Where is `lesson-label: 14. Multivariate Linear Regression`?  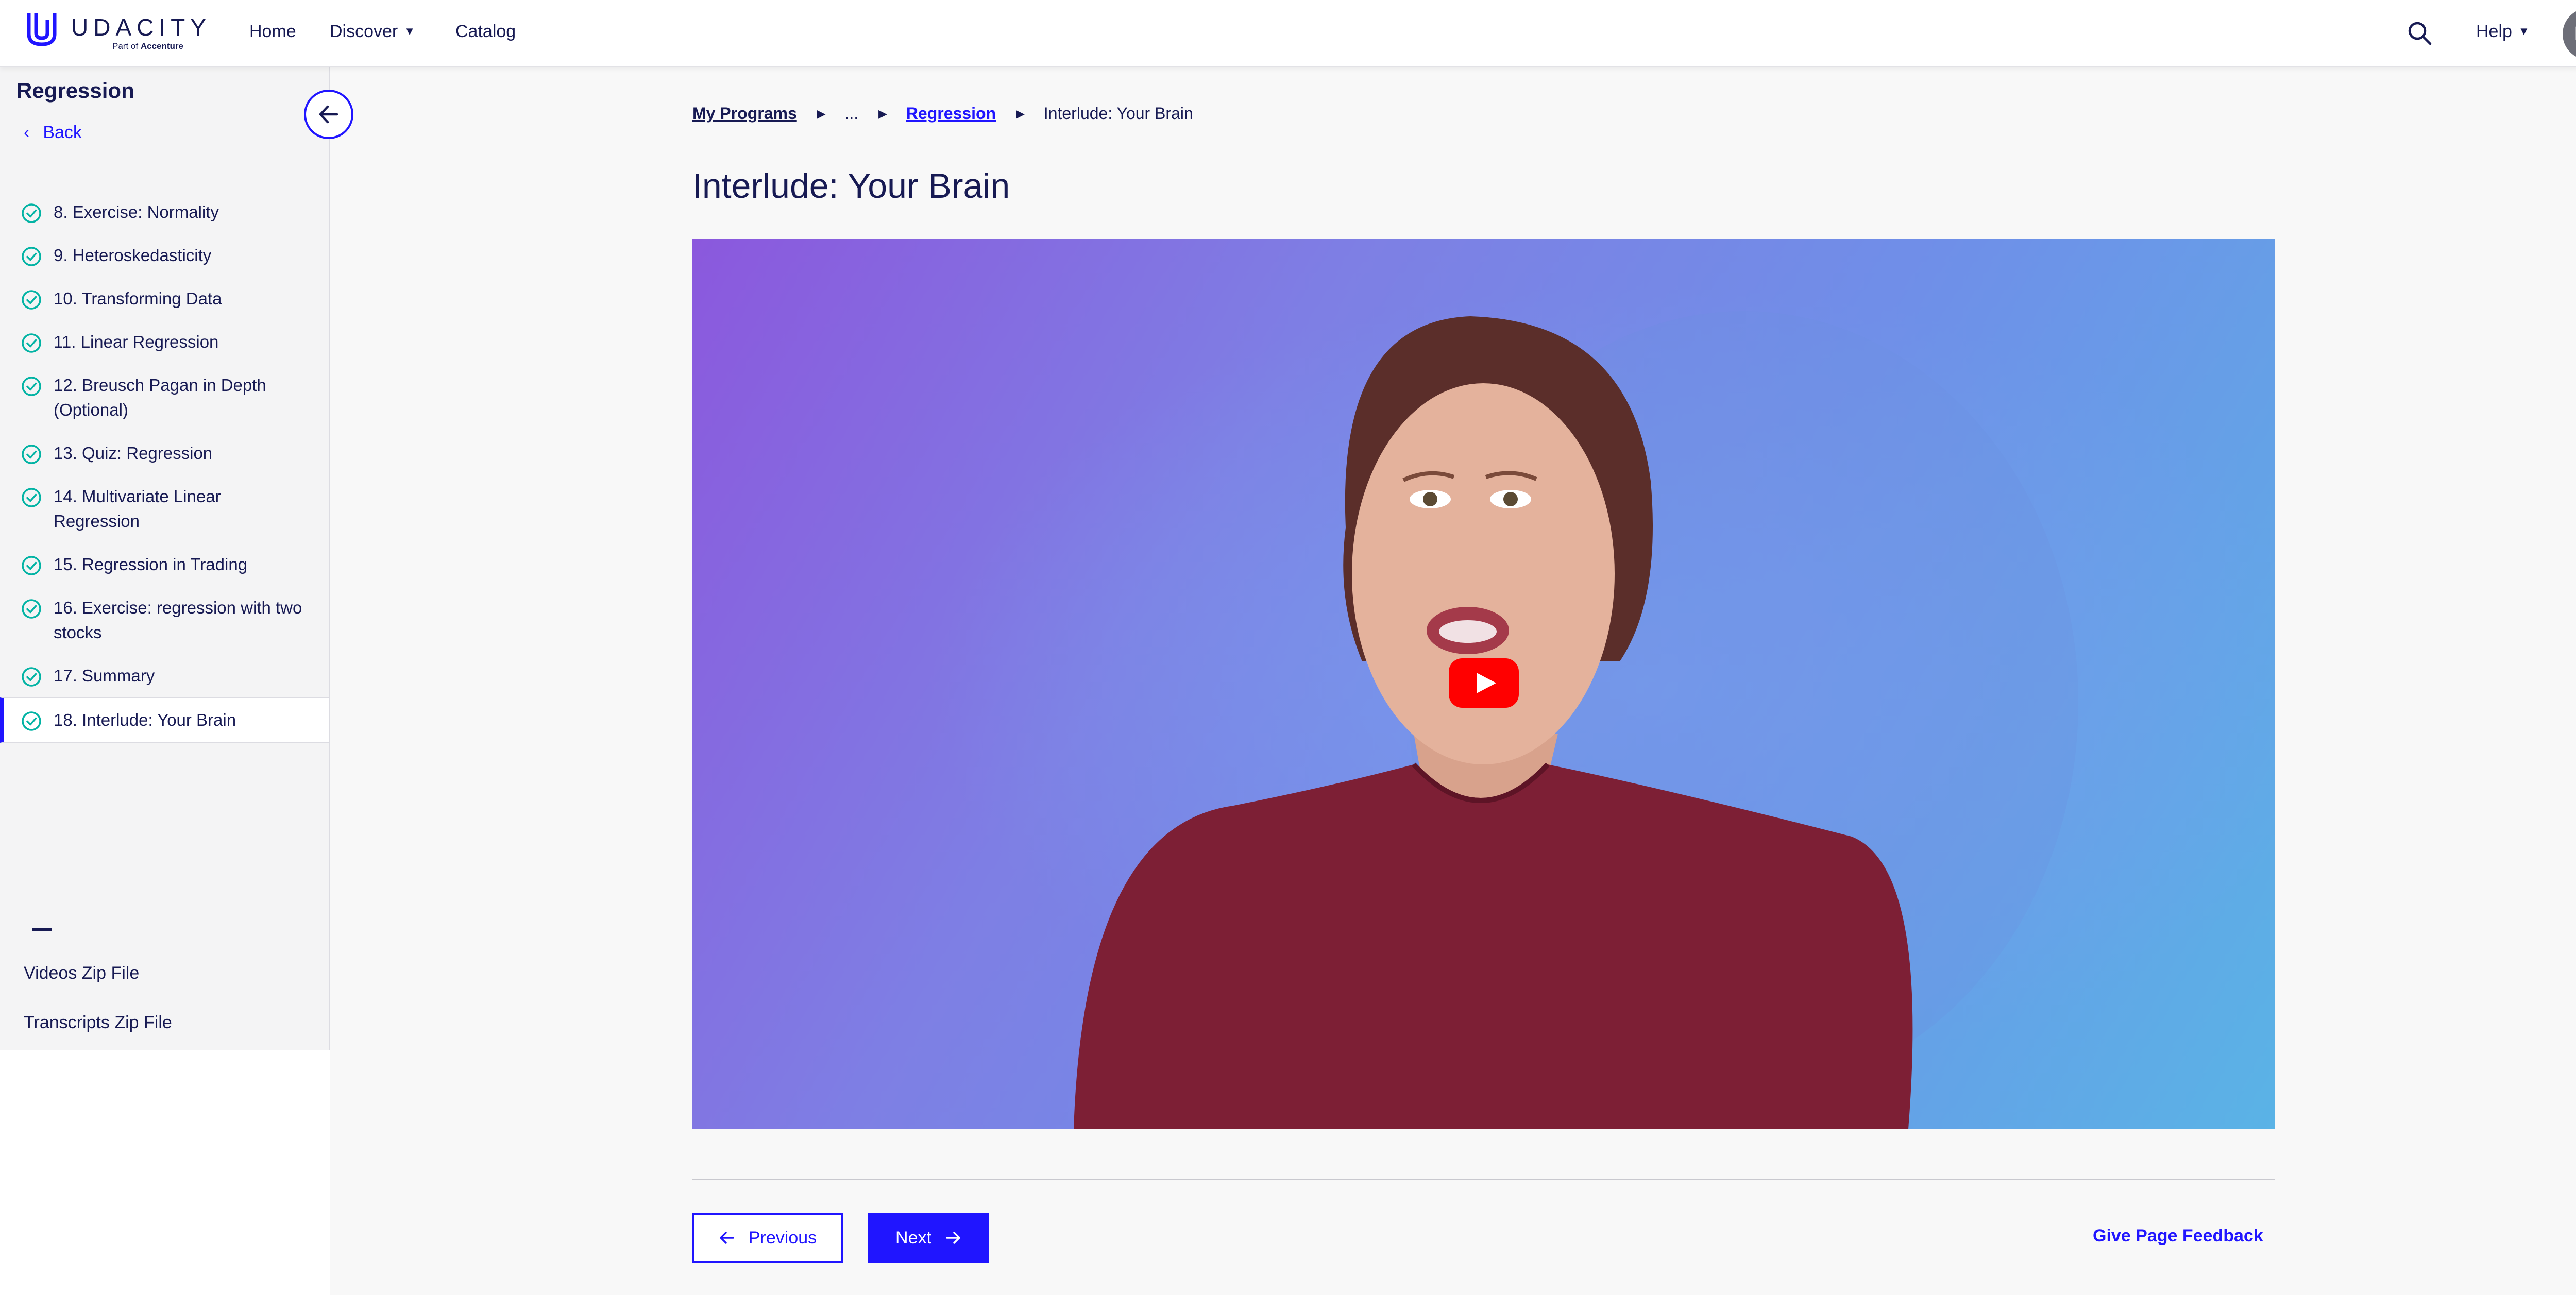
lesson-label: 14. Multivariate Linear Regression is located at coordinates (137, 509).